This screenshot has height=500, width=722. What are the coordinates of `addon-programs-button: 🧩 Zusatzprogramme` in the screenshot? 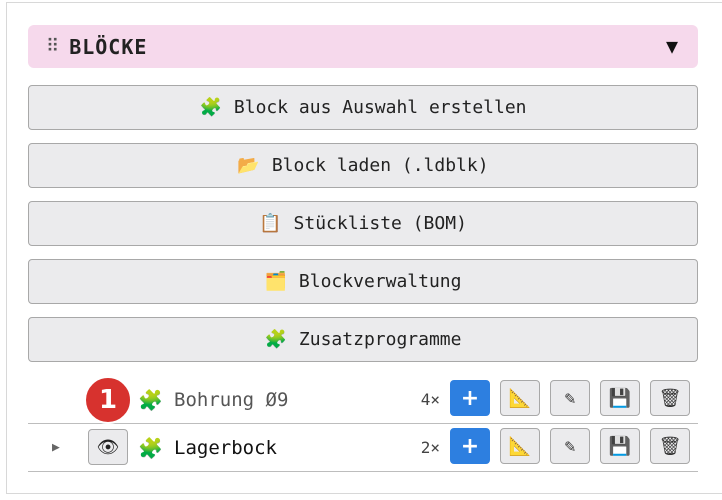 It's located at (363, 339).